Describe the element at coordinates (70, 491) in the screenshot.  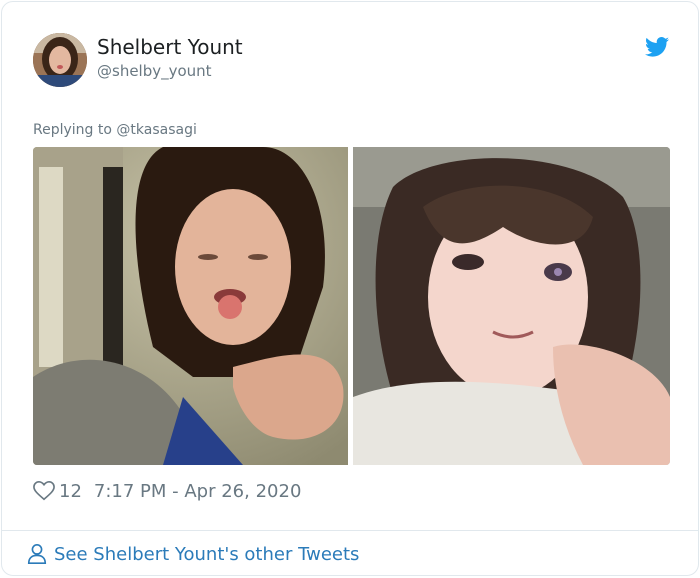
I see `like-count: 12` at that location.